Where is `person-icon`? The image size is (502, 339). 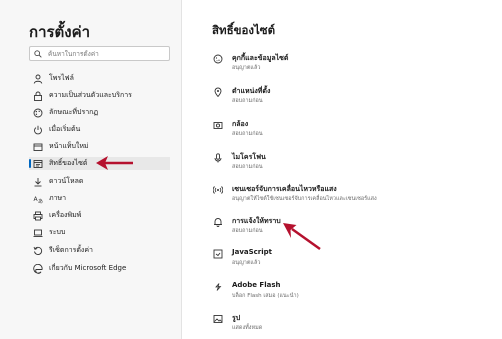
person-icon is located at coordinates (38, 79).